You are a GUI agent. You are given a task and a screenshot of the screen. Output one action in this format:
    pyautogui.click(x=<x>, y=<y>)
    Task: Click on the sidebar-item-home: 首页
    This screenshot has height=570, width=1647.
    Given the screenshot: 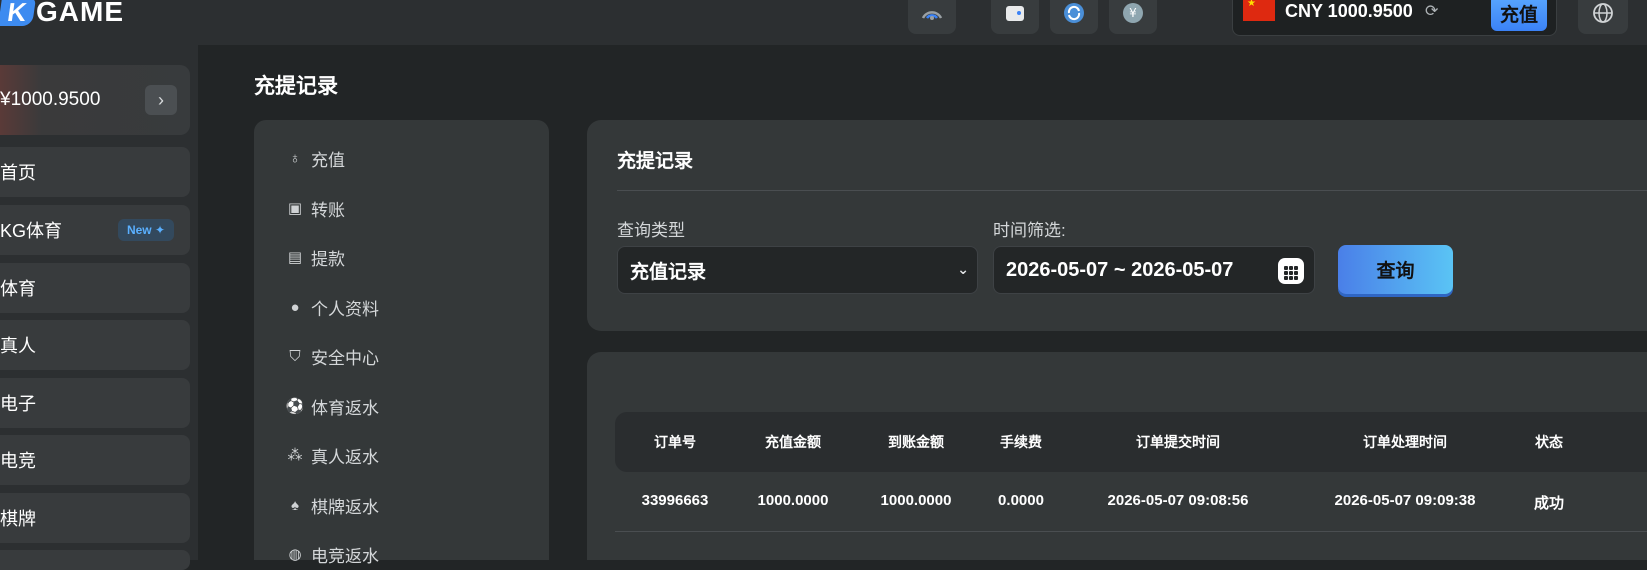 What is the action you would take?
    pyautogui.click(x=95, y=172)
    